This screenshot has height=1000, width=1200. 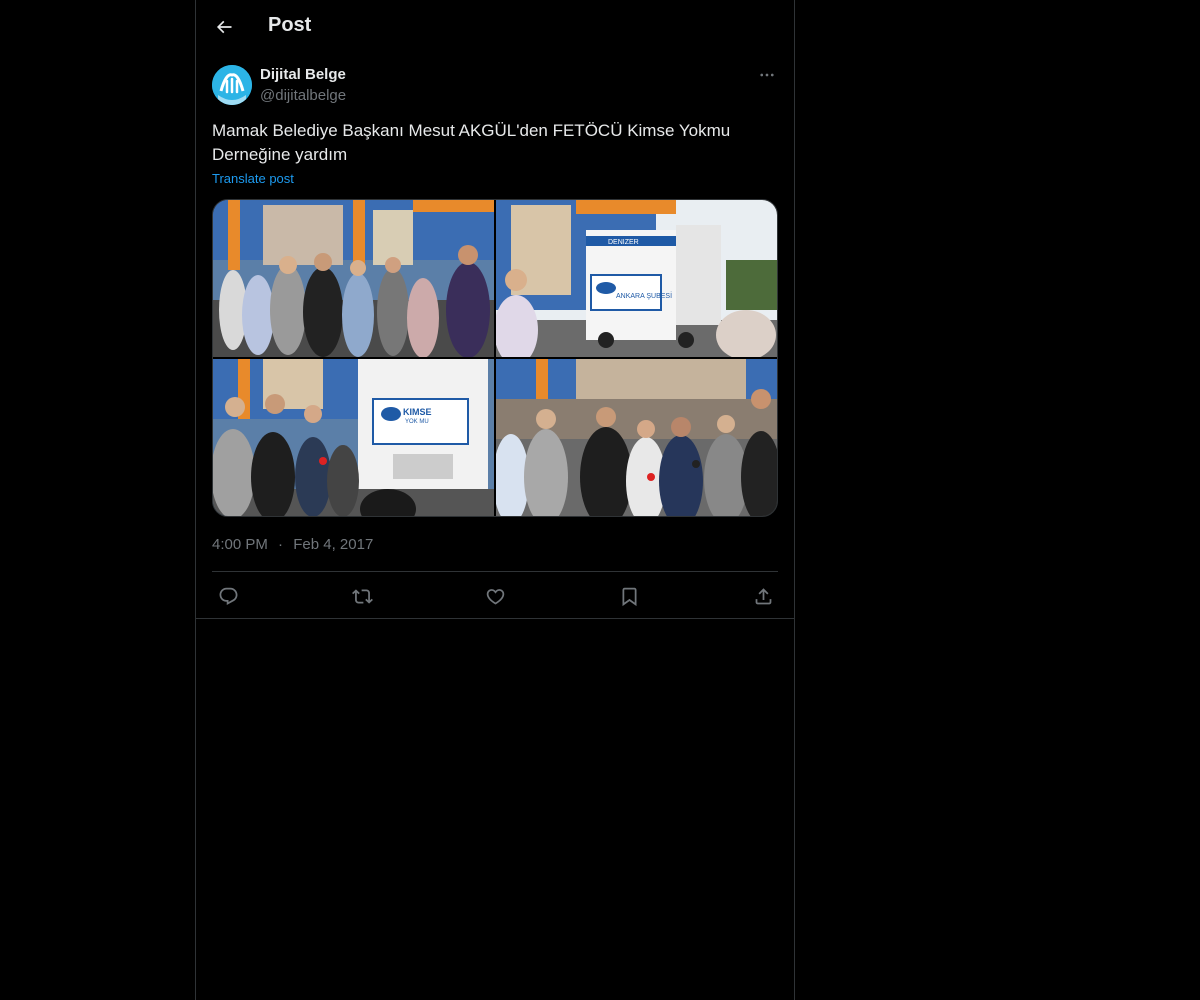 I want to click on author-name: Dijital Belge, so click(x=303, y=74).